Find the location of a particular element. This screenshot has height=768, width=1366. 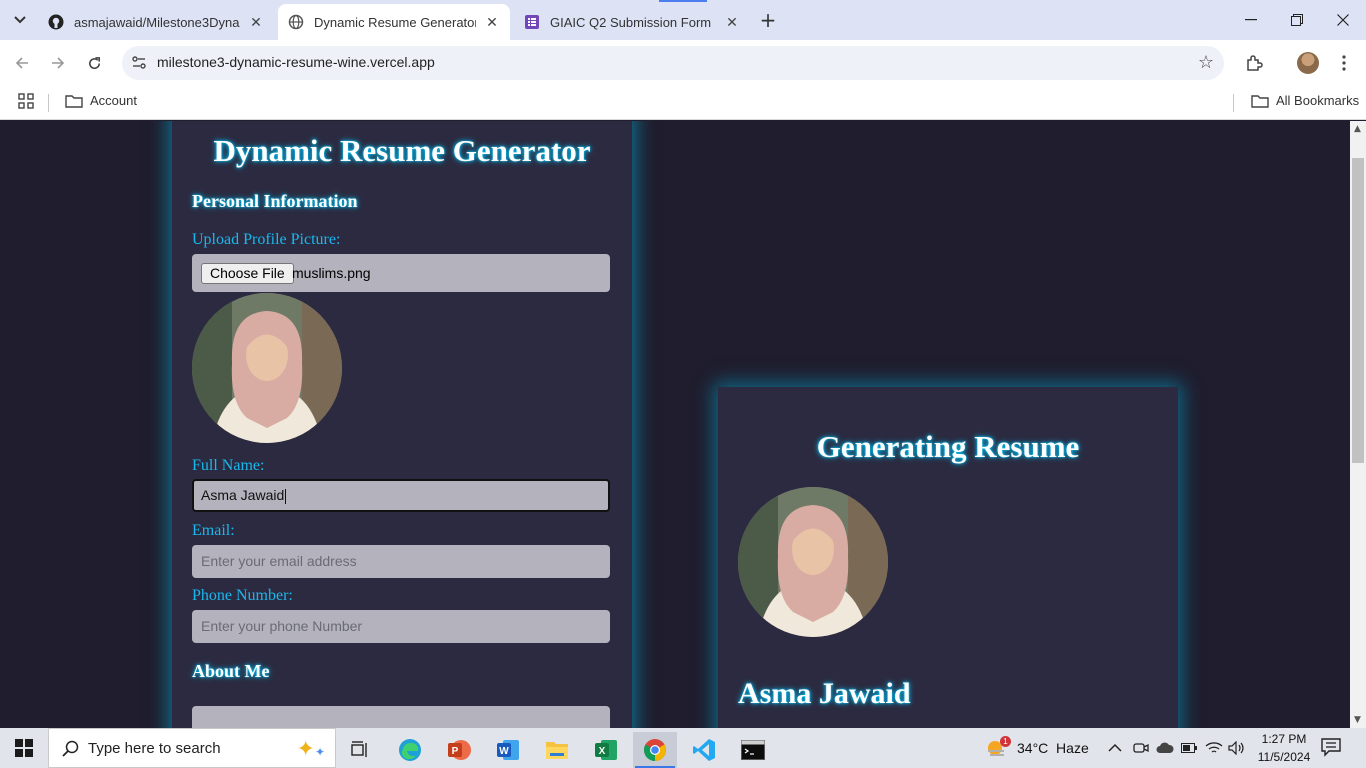

vscode-icon is located at coordinates (704, 750).